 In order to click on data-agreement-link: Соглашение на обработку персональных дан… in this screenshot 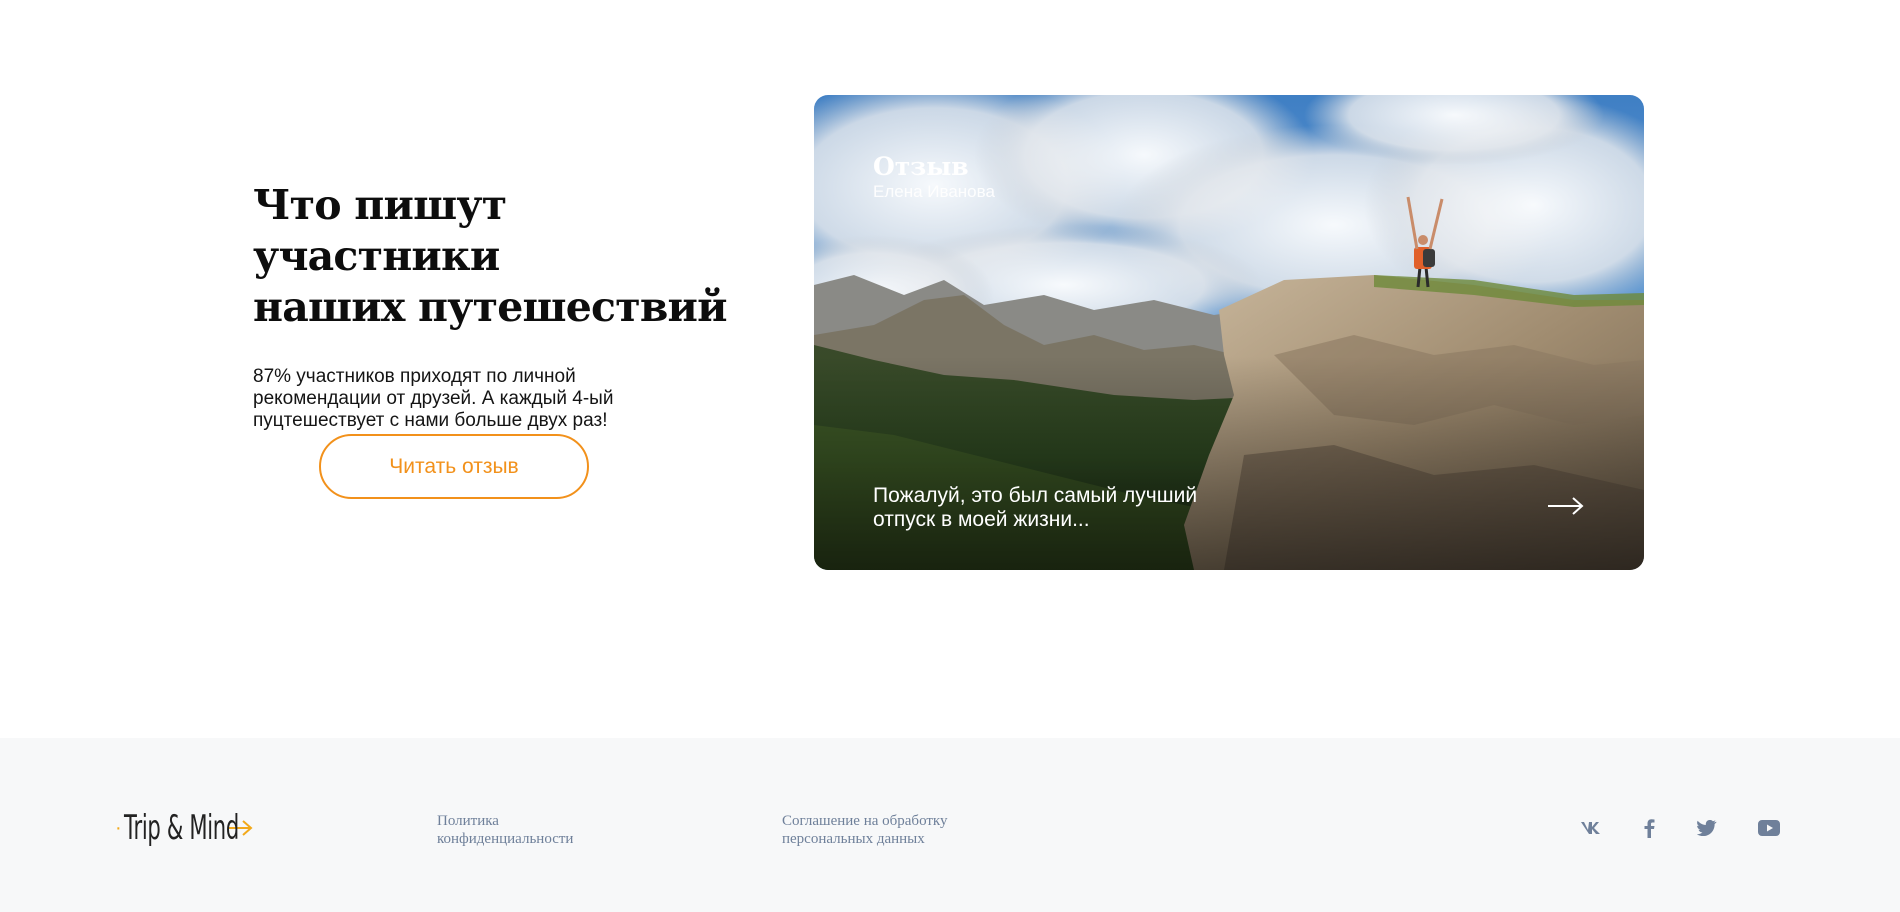, I will do `click(882, 830)`.